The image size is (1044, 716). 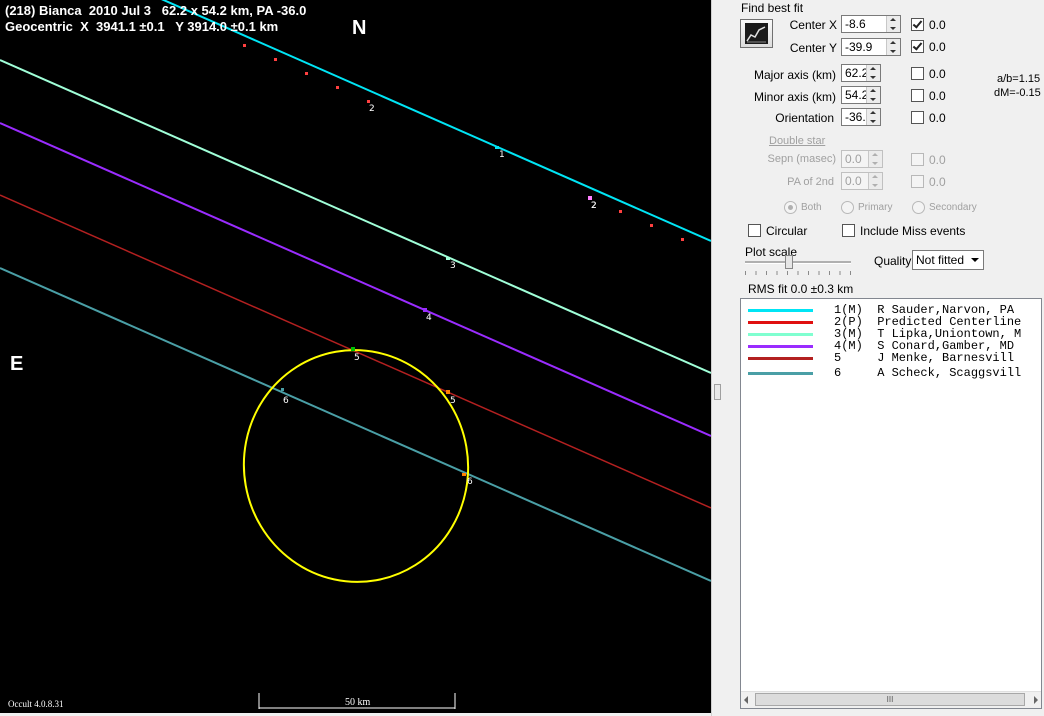 What do you see at coordinates (855, 24) in the screenshot?
I see `center-x-value: -8.6` at bounding box center [855, 24].